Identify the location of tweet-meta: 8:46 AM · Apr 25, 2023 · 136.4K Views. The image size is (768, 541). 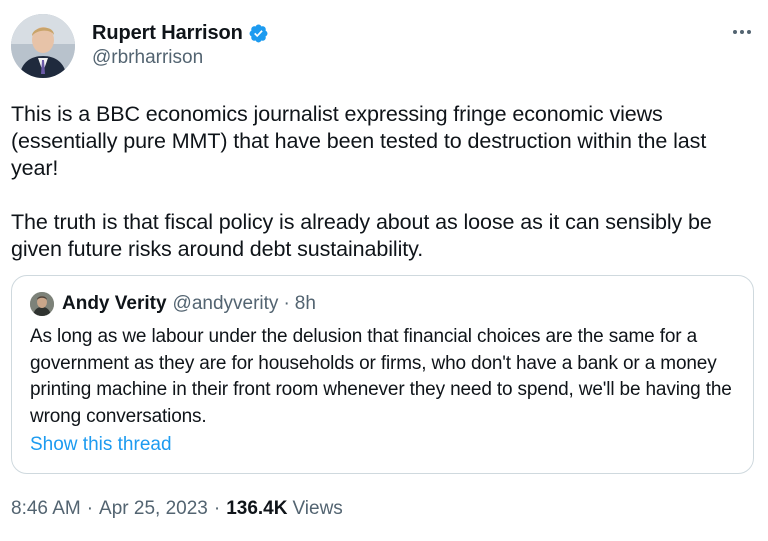
(177, 509).